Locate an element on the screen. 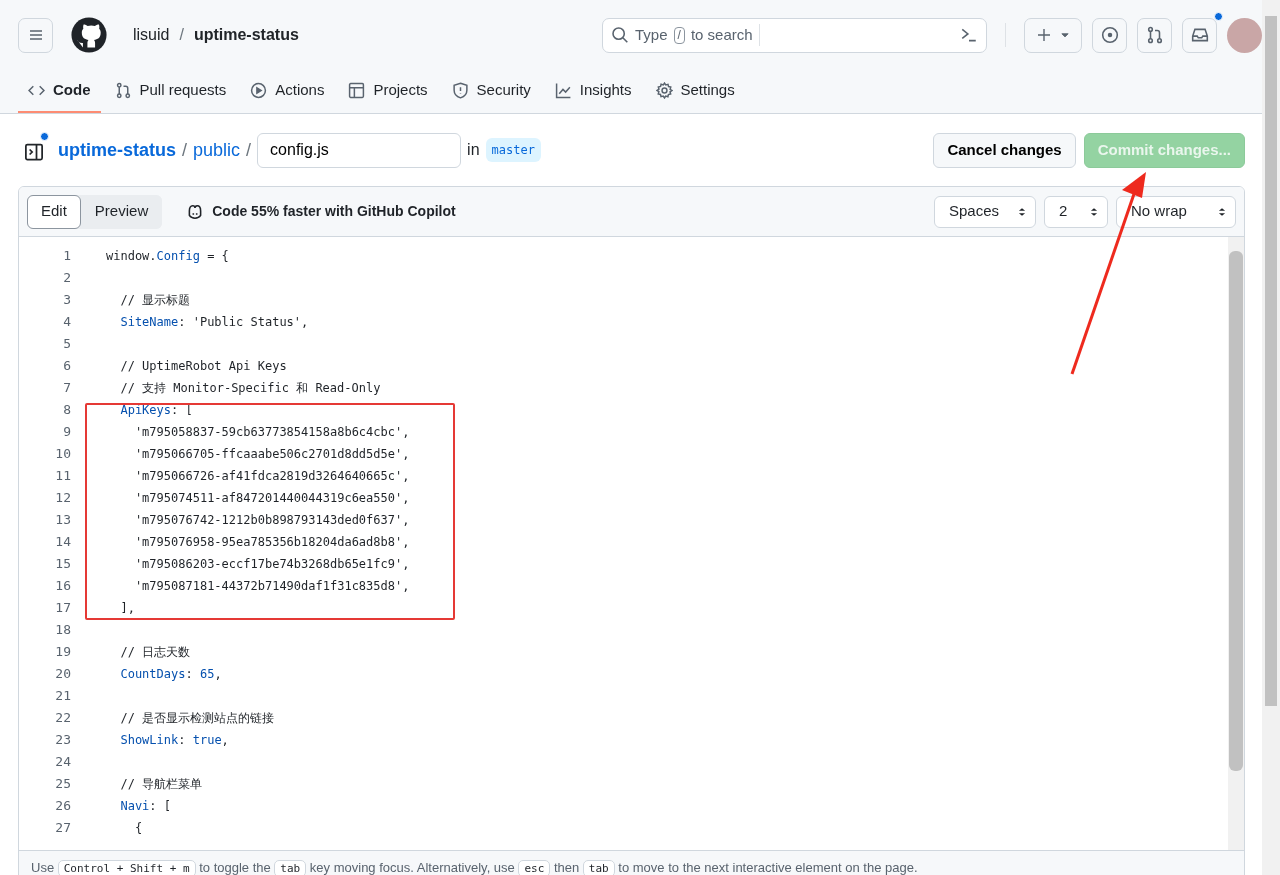 Image resolution: width=1280 pixels, height=875 pixels. line-number: 24 is located at coordinates (62, 762).